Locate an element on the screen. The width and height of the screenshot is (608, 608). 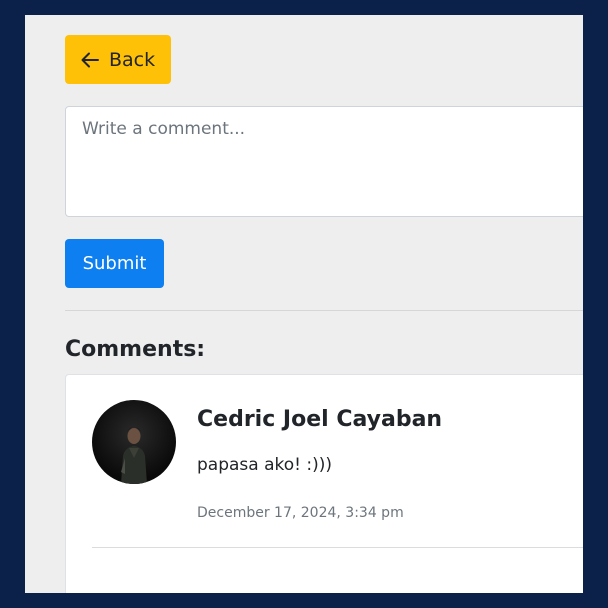
submit-button: Submit is located at coordinates (114, 263).